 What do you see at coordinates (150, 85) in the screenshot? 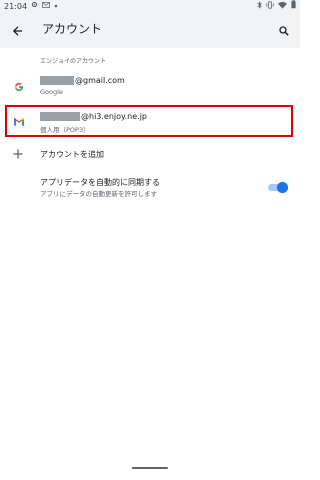
I see `account-item-google: @gmail.com Google` at bounding box center [150, 85].